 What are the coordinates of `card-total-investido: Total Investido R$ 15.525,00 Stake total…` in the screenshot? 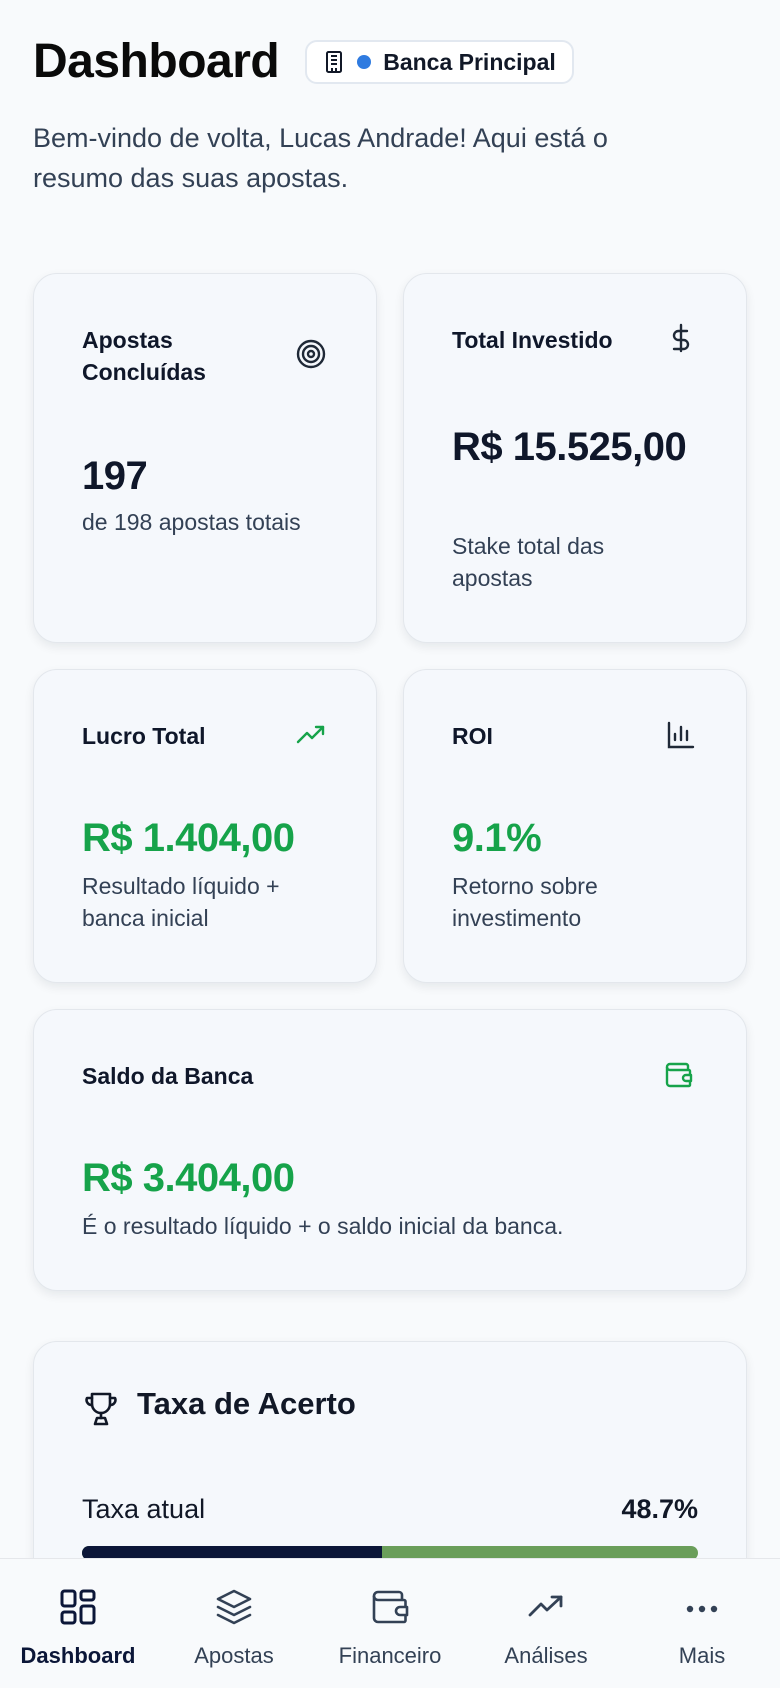 It's located at (575, 458).